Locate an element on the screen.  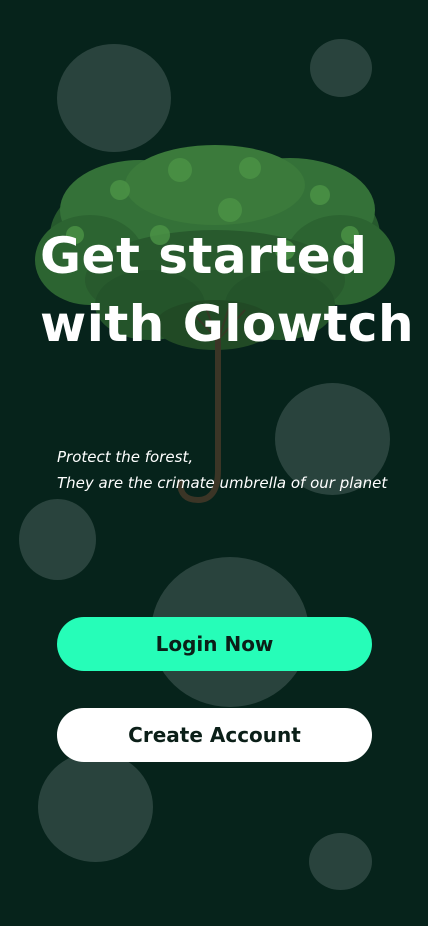
page-title: Get started with Glowtch is located at coordinates (227, 290).